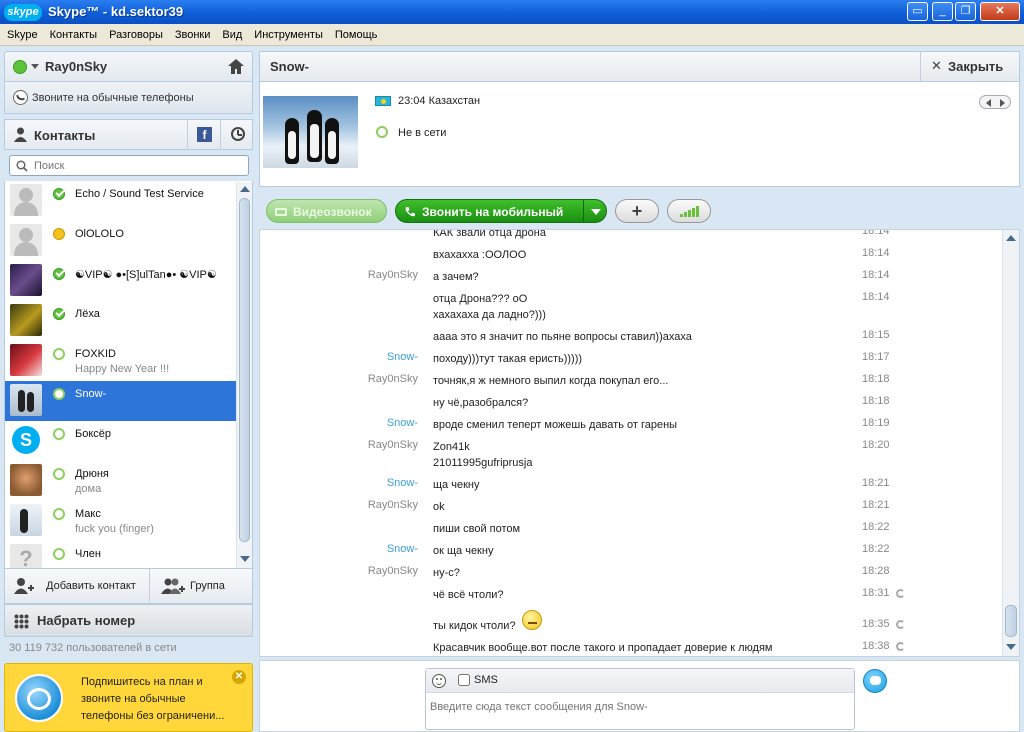 The image size is (1024, 732). I want to click on menu-help: Помощь, so click(355, 35).